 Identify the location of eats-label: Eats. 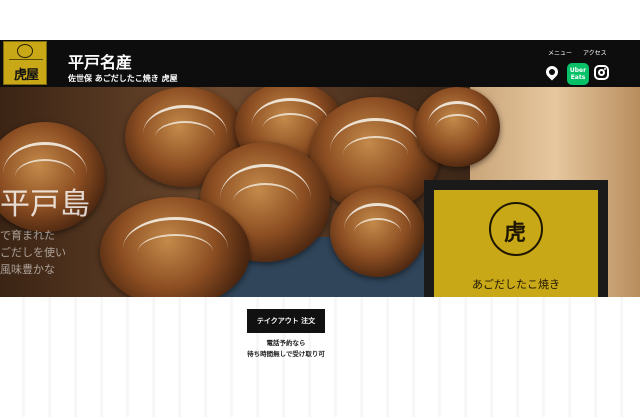
(578, 77).